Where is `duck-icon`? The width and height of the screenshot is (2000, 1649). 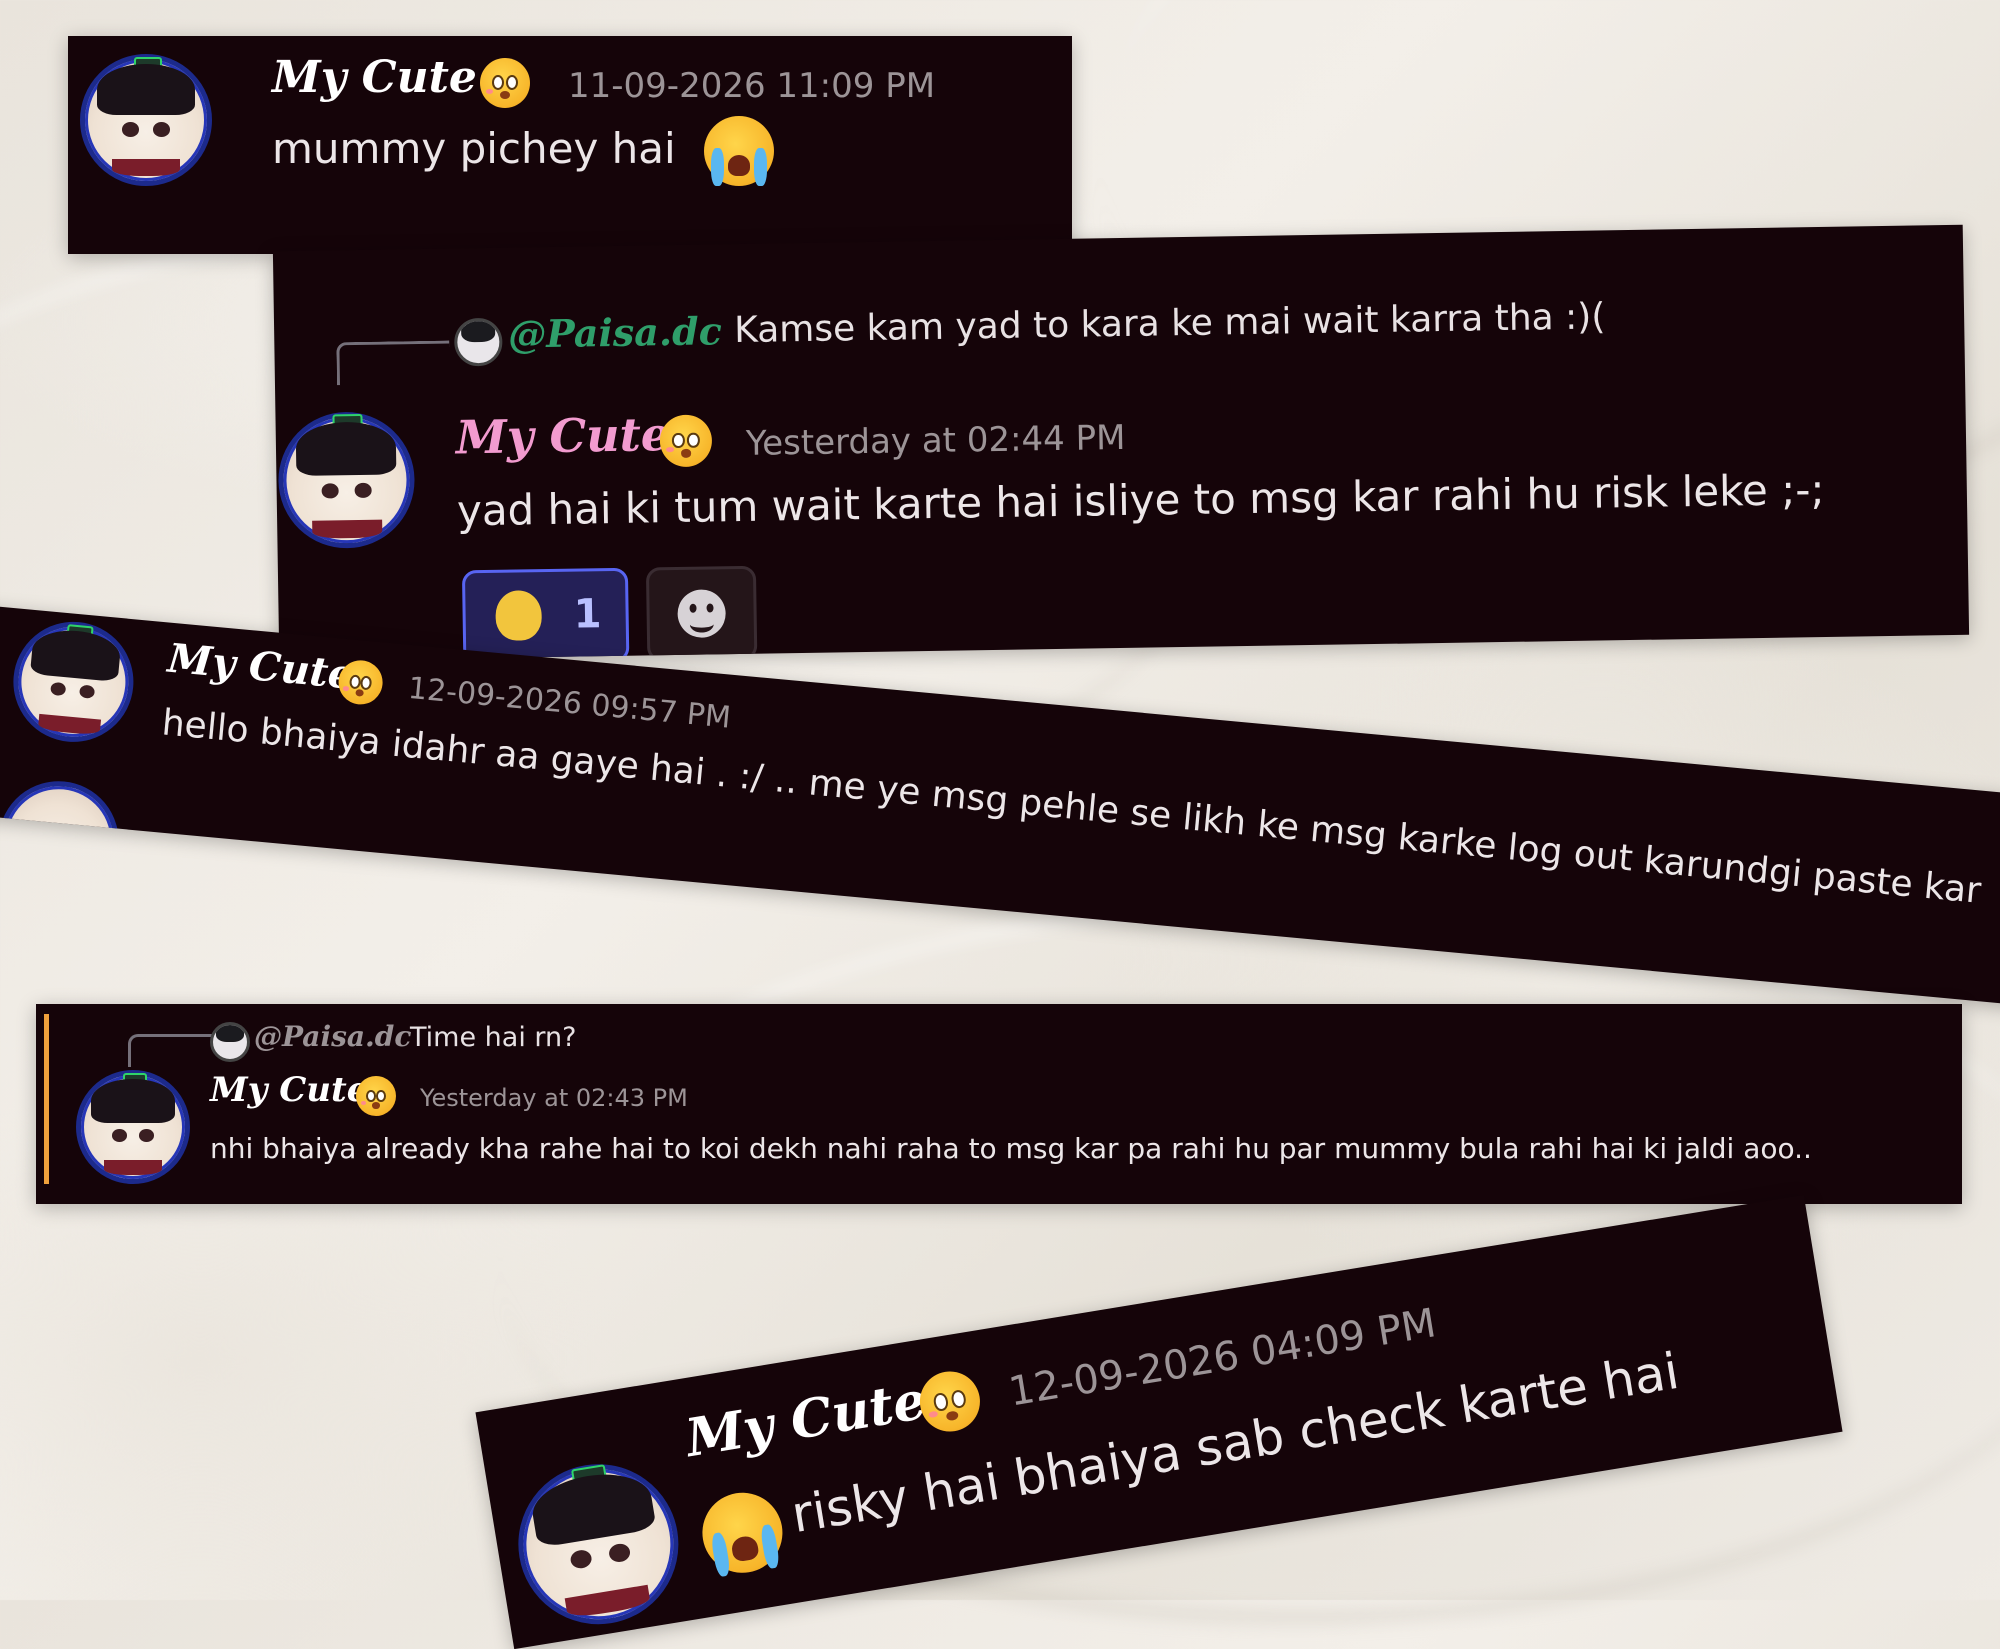
duck-icon is located at coordinates (519, 615).